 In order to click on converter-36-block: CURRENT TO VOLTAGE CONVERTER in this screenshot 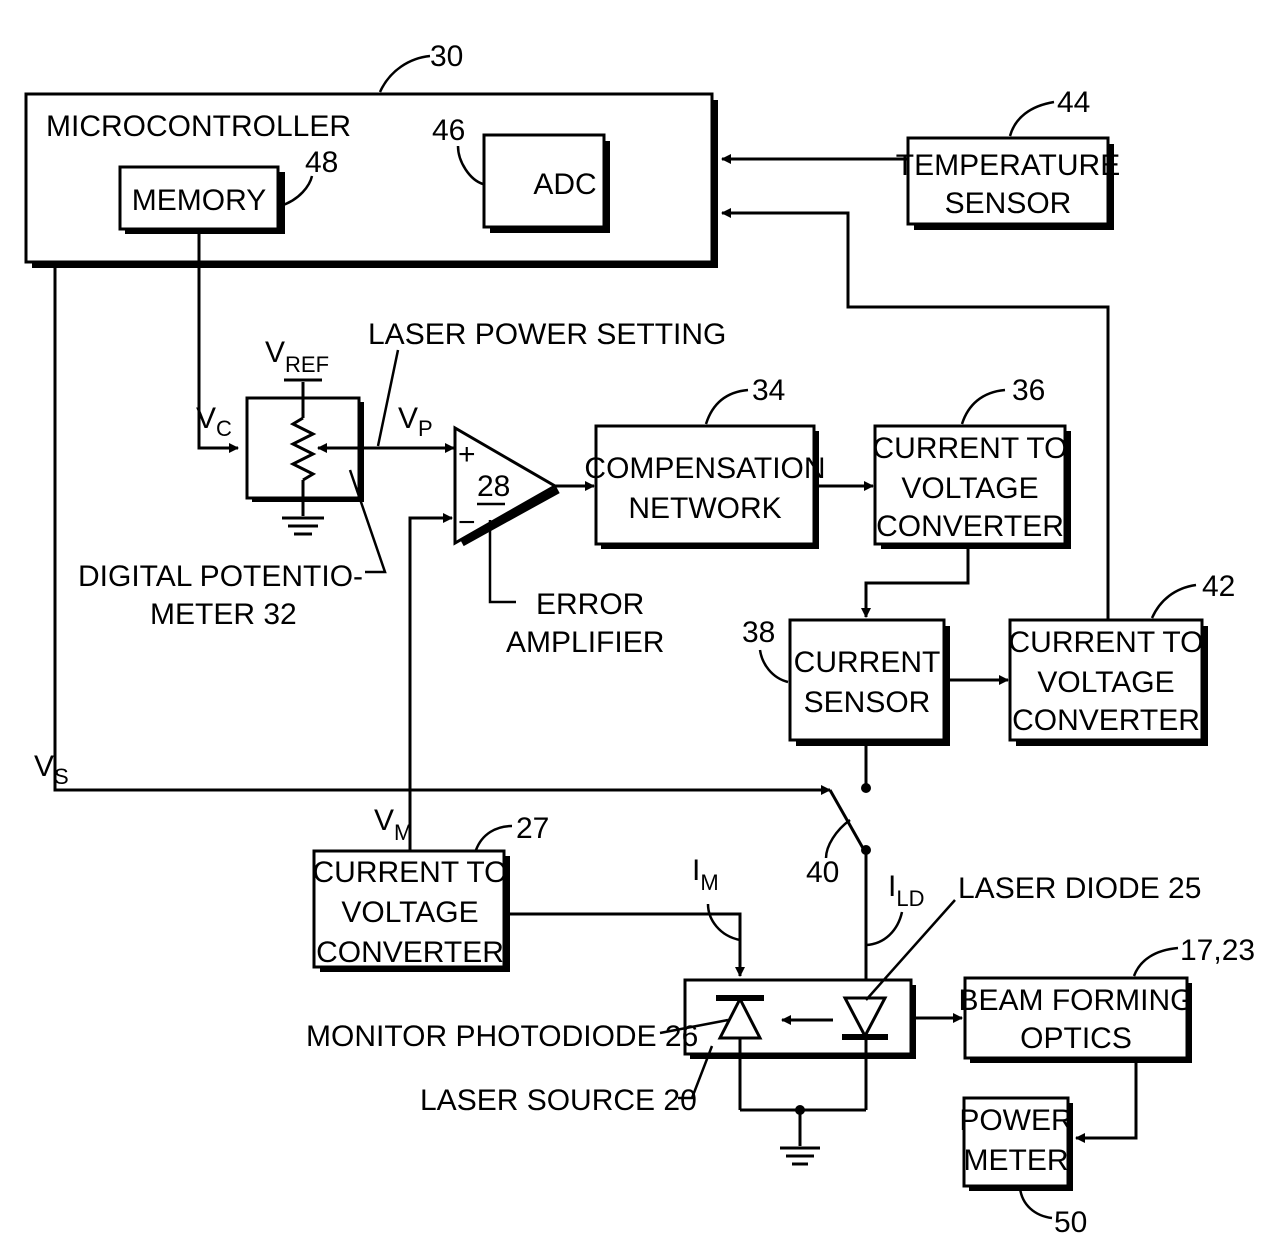, I will do `click(971, 486)`.